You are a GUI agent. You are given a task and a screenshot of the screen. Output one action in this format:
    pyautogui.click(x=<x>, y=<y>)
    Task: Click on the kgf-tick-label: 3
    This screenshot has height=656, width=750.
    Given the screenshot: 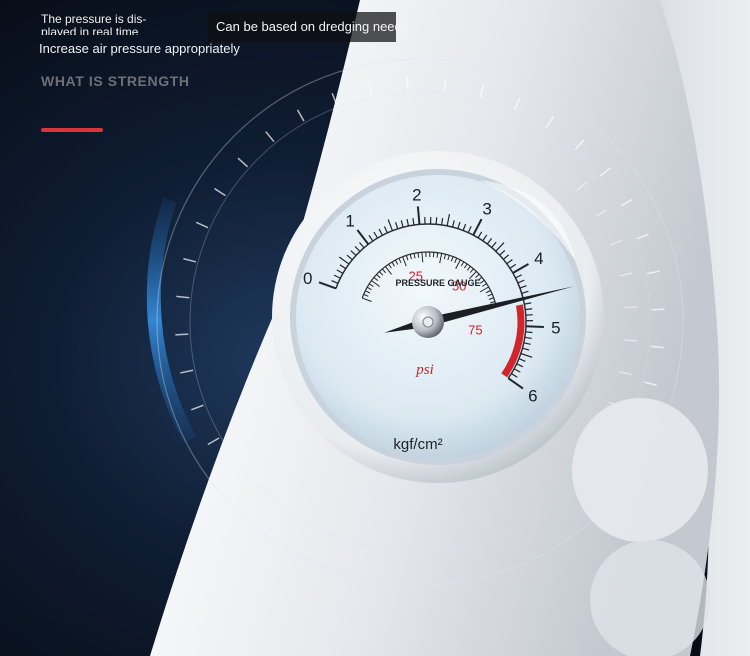 What is the action you would take?
    pyautogui.click(x=486, y=208)
    